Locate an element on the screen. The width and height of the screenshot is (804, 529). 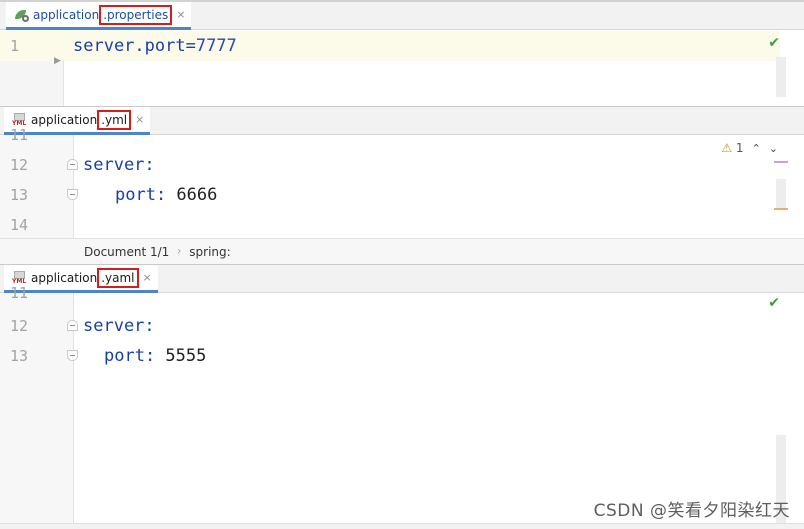
code-line: 13 port: 5555 is located at coordinates (390, 356).